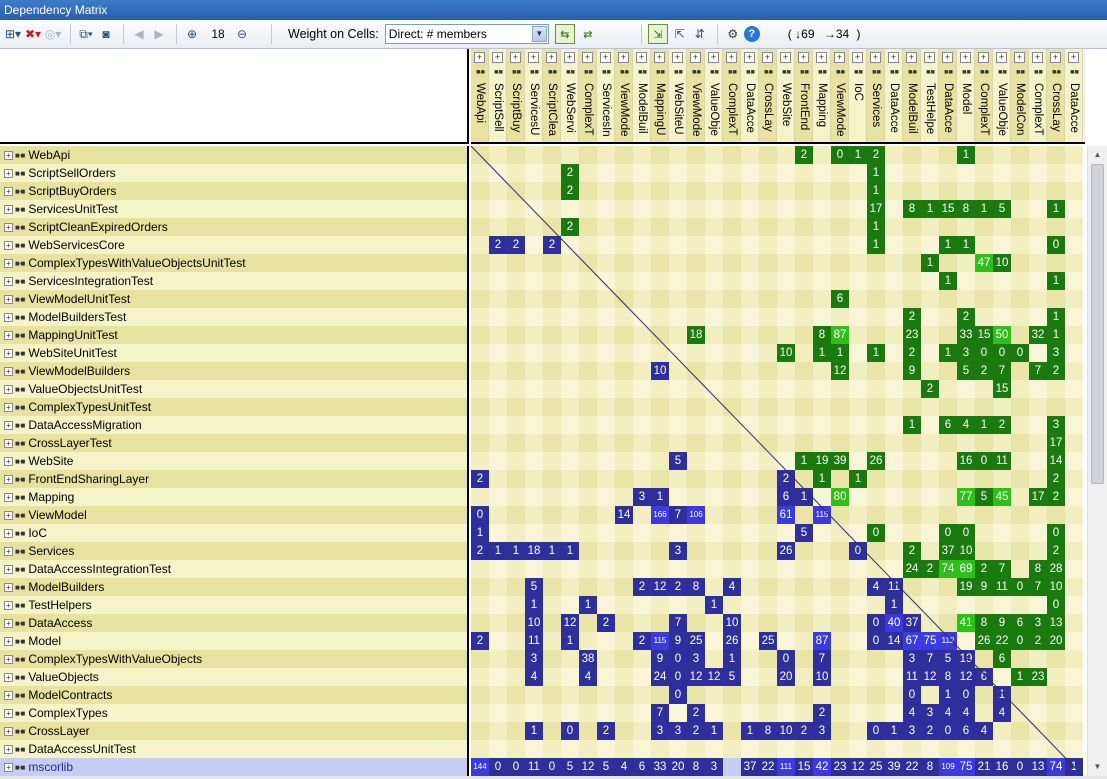  What do you see at coordinates (242, 34) in the screenshot?
I see `zoom-out-icon: ⊖` at bounding box center [242, 34].